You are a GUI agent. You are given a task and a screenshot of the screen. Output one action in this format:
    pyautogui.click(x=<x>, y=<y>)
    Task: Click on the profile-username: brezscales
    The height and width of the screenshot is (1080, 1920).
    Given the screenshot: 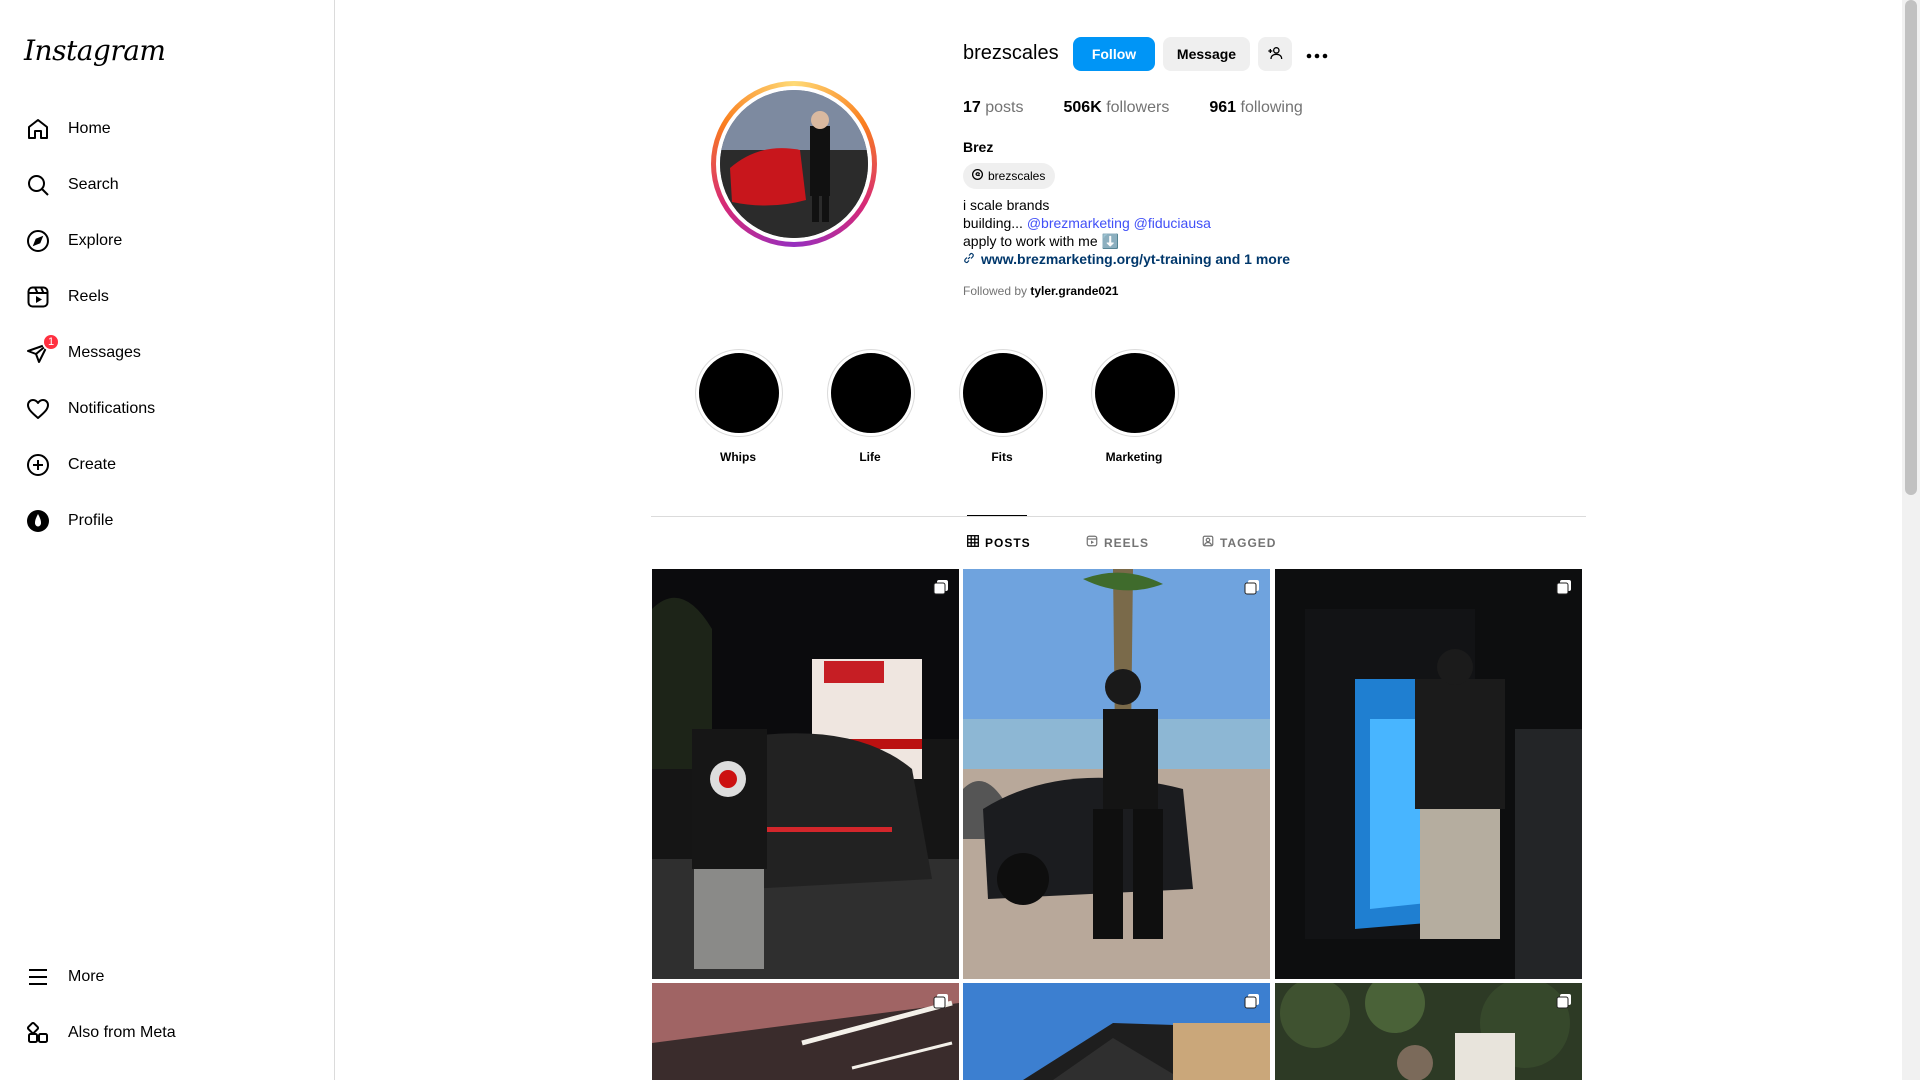 What is the action you would take?
    pyautogui.click(x=1011, y=53)
    